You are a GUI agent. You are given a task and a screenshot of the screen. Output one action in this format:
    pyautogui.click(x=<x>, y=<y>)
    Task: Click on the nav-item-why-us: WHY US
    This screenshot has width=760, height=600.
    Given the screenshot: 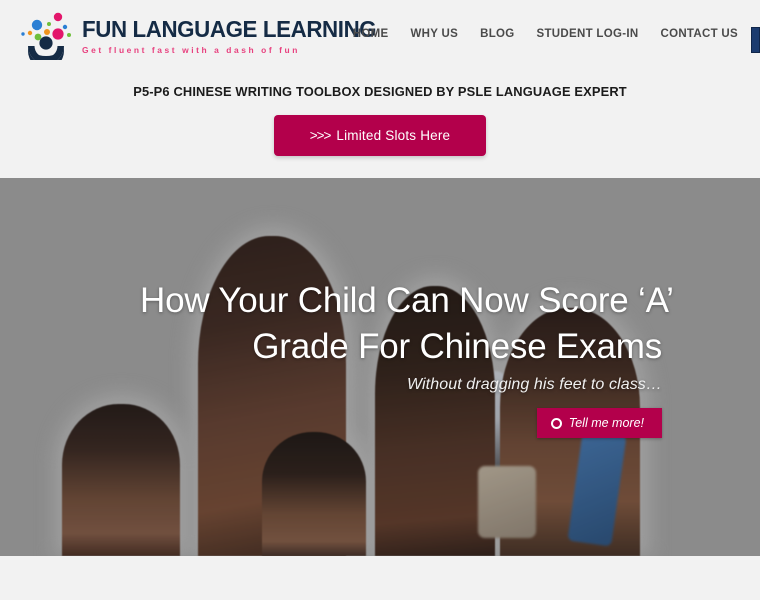 What is the action you would take?
    pyautogui.click(x=435, y=34)
    